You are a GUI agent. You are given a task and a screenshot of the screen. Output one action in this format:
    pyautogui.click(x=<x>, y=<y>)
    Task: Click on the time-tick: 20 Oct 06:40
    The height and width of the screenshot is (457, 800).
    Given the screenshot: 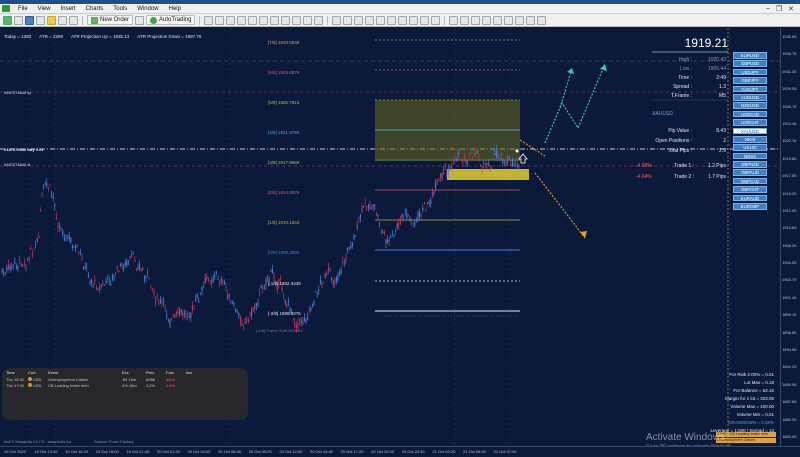 What is the action you would take?
    pyautogui.click(x=230, y=451)
    